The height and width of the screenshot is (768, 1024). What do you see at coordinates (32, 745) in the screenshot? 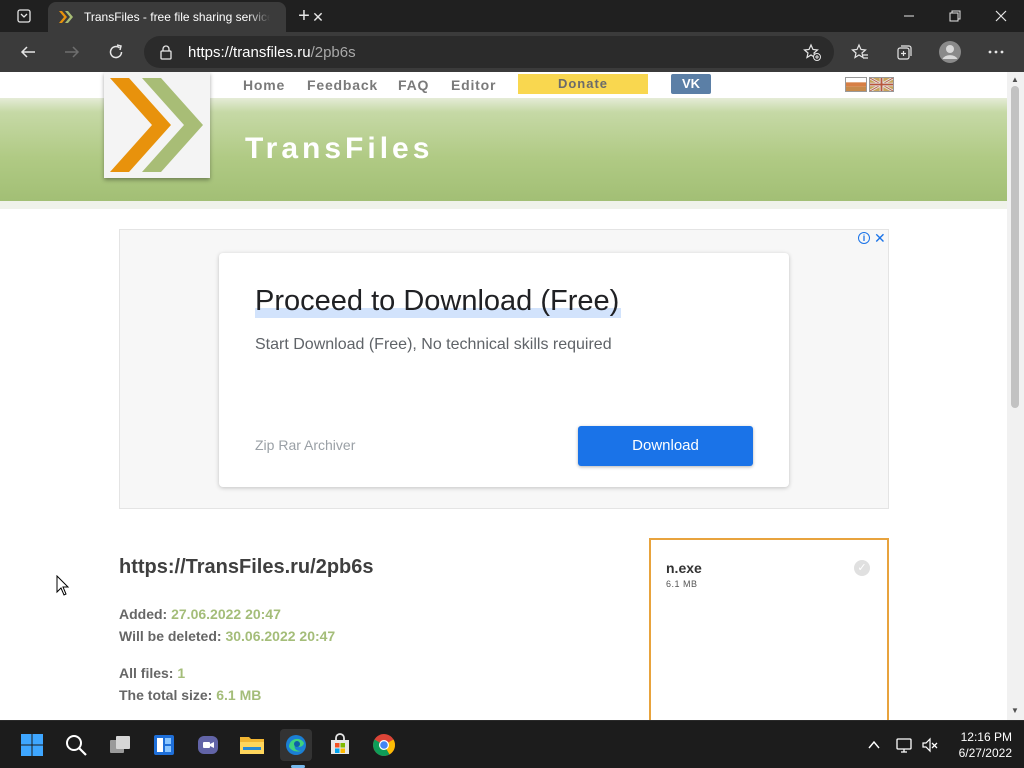
I see `start-menu-icon` at bounding box center [32, 745].